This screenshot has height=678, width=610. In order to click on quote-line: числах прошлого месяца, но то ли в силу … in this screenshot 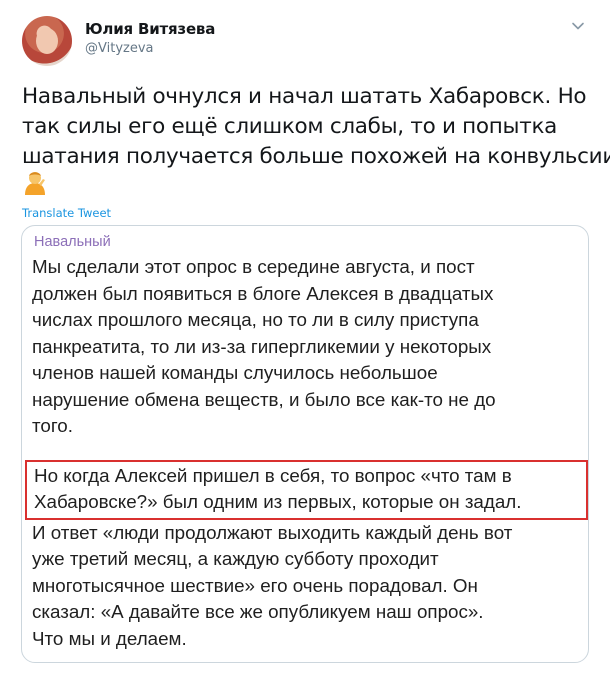, I will do `click(255, 319)`.